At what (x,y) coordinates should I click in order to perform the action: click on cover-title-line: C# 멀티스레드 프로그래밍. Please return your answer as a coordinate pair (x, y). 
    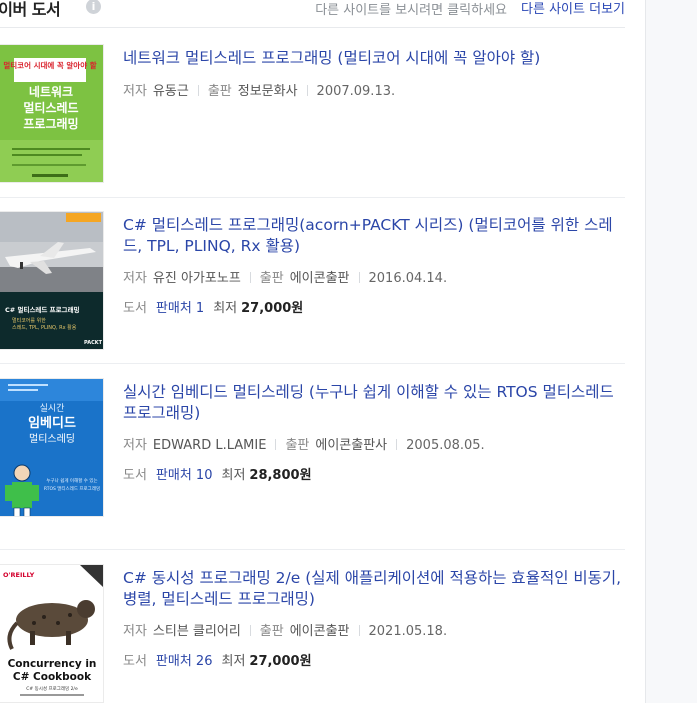
    Looking at the image, I should click on (42, 309).